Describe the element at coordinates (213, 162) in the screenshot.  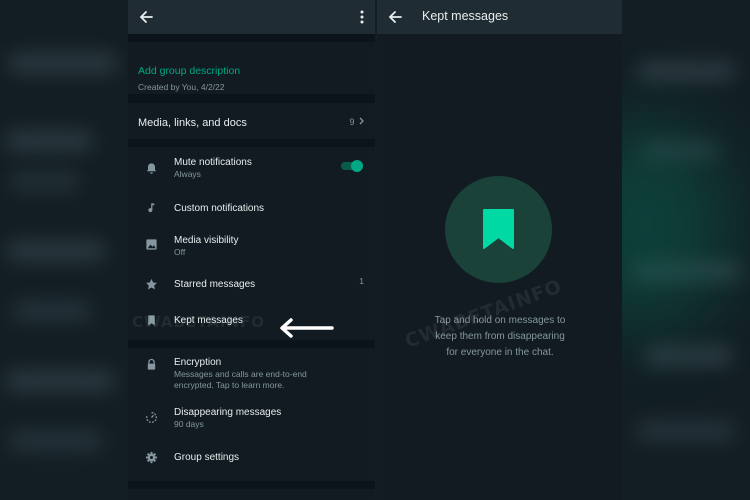
I see `mute-notifications-title: Mute notifications` at that location.